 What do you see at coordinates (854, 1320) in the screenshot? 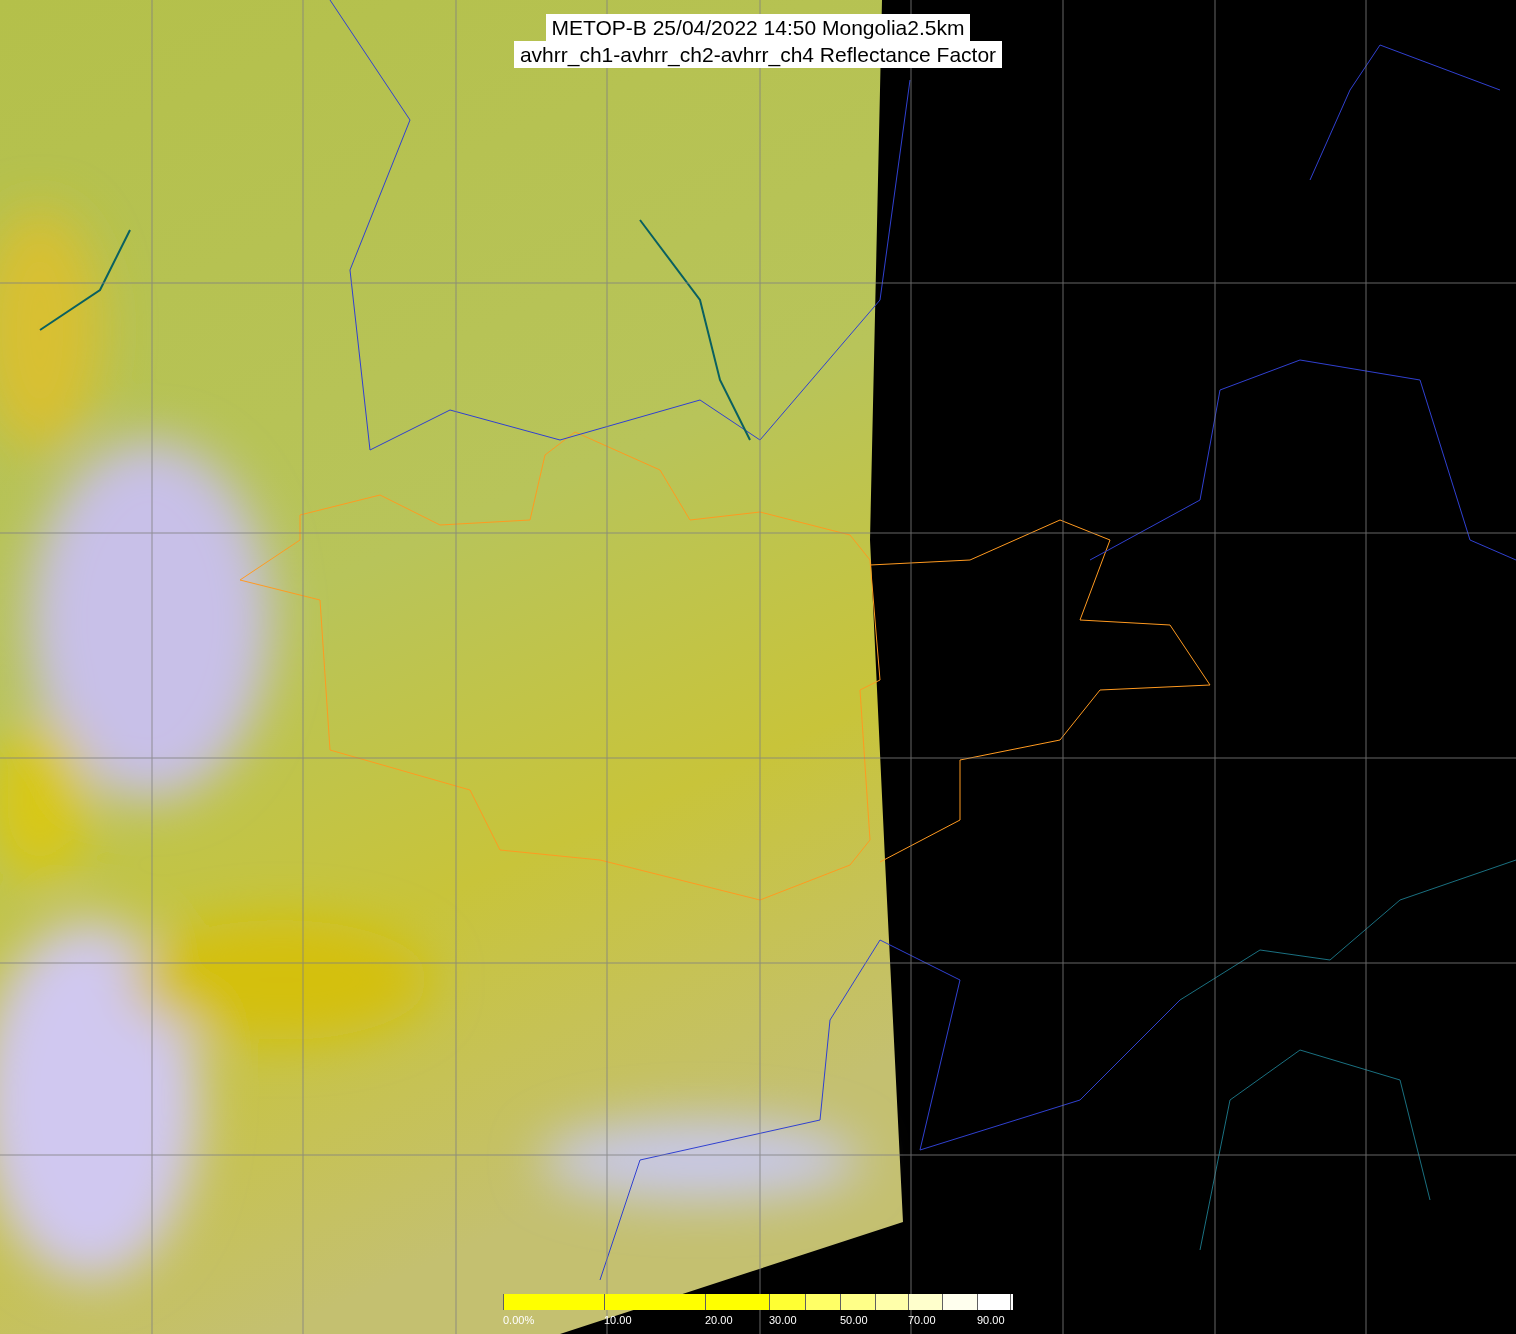
I see `colorbar-tick-label: 50.00` at bounding box center [854, 1320].